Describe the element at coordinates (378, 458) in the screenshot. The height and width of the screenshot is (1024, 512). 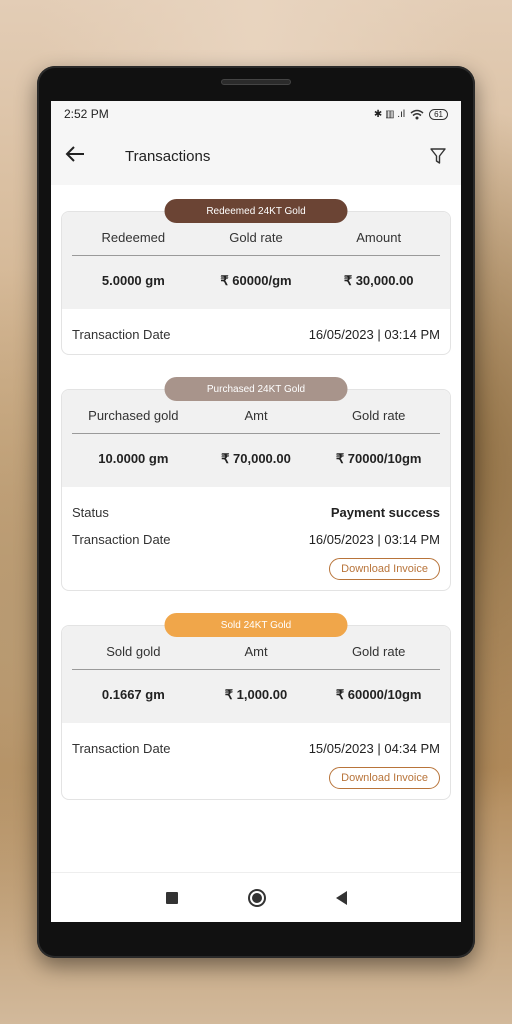
I see `value-cell: ₹ 70000/10gm` at that location.